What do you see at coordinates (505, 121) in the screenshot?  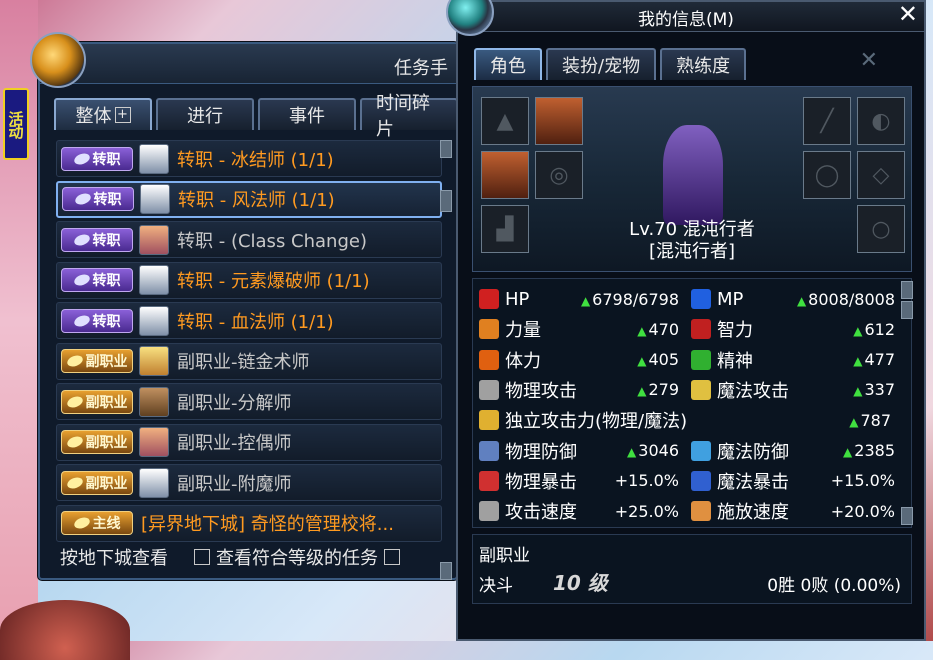 I see `equip-slot-shoulder: ▲` at bounding box center [505, 121].